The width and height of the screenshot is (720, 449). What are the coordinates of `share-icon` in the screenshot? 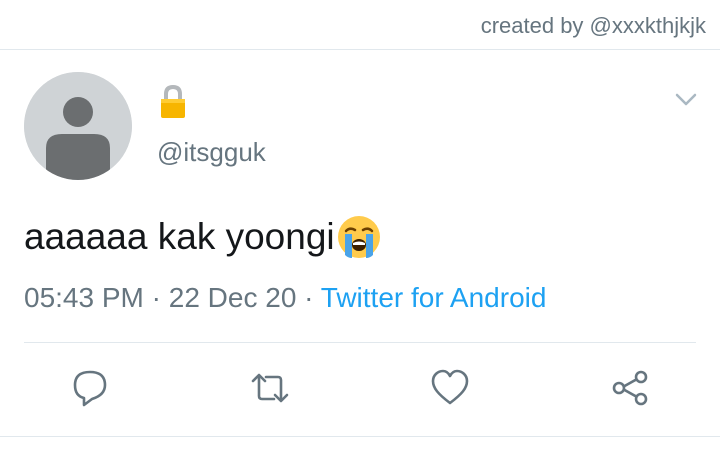 It's located at (630, 388).